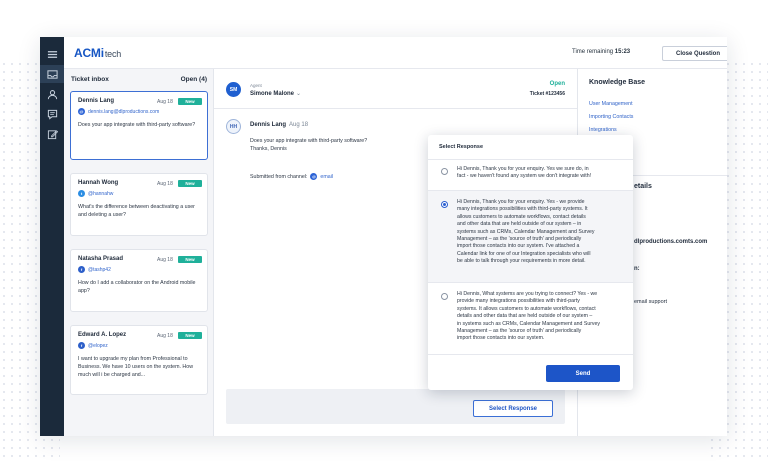  Describe the element at coordinates (557, 84) in the screenshot. I see `status-badge: Open` at that location.